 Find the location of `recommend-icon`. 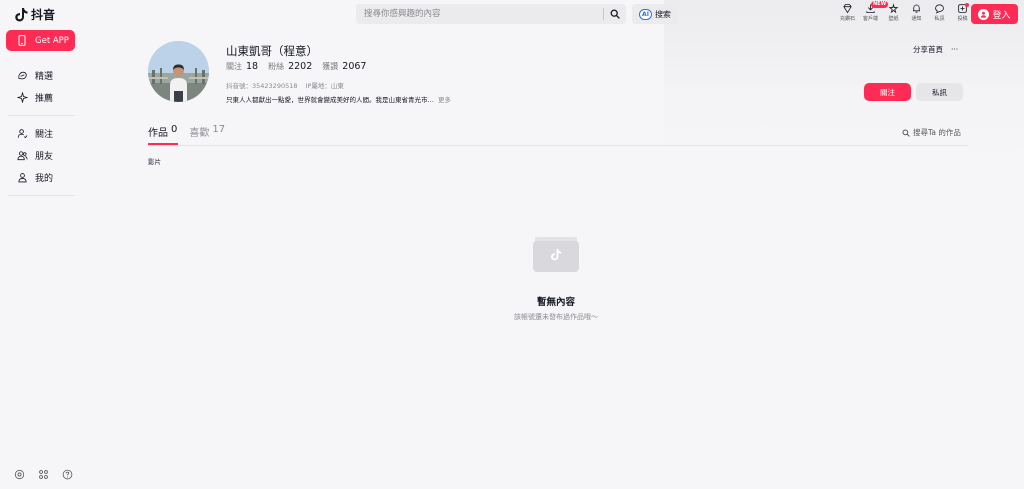

recommend-icon is located at coordinates (22, 97).